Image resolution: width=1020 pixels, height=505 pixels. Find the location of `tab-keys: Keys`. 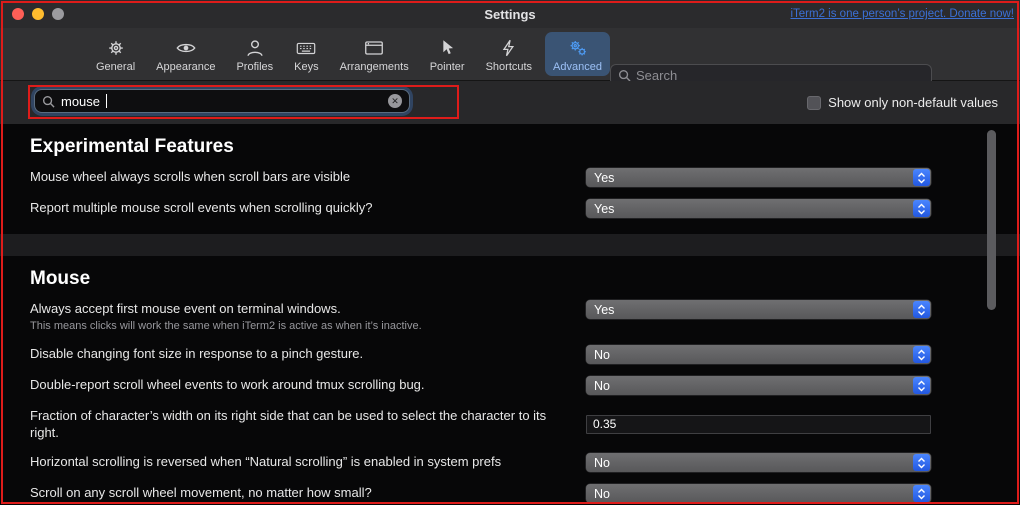

tab-keys: Keys is located at coordinates (306, 54).